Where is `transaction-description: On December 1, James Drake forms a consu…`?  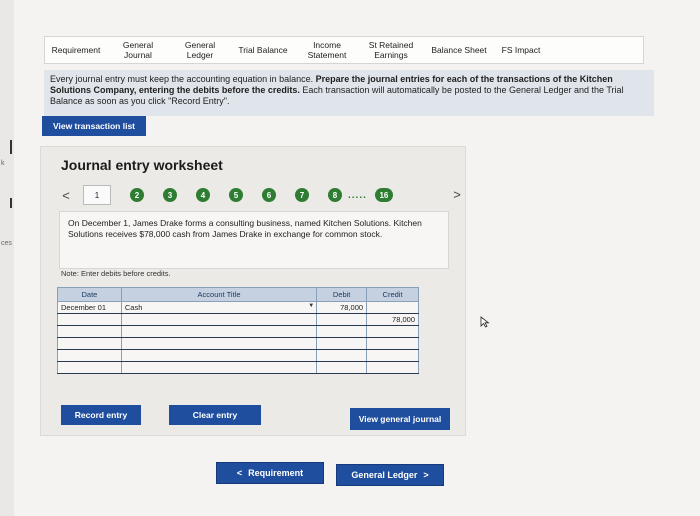 transaction-description: On December 1, James Drake forms a consu… is located at coordinates (254, 240).